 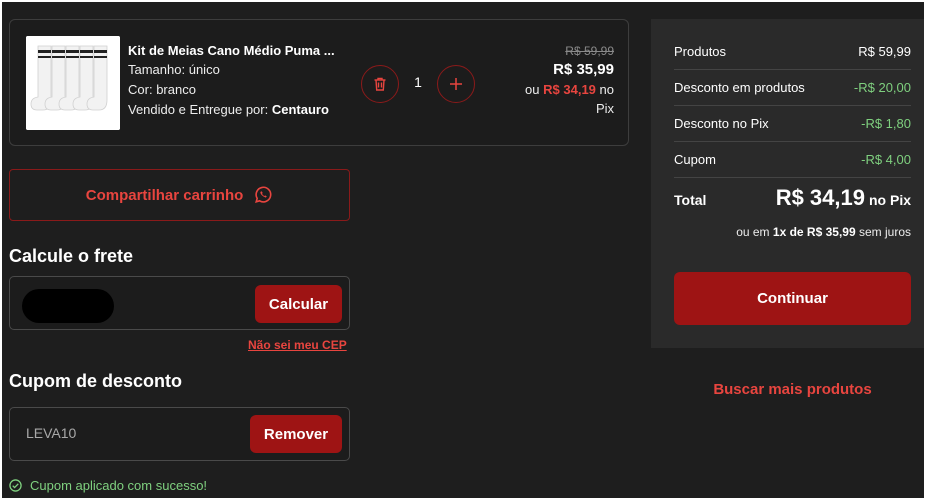 I want to click on summary-total: Total R$ 34,19 no Pix, so click(x=792, y=198).